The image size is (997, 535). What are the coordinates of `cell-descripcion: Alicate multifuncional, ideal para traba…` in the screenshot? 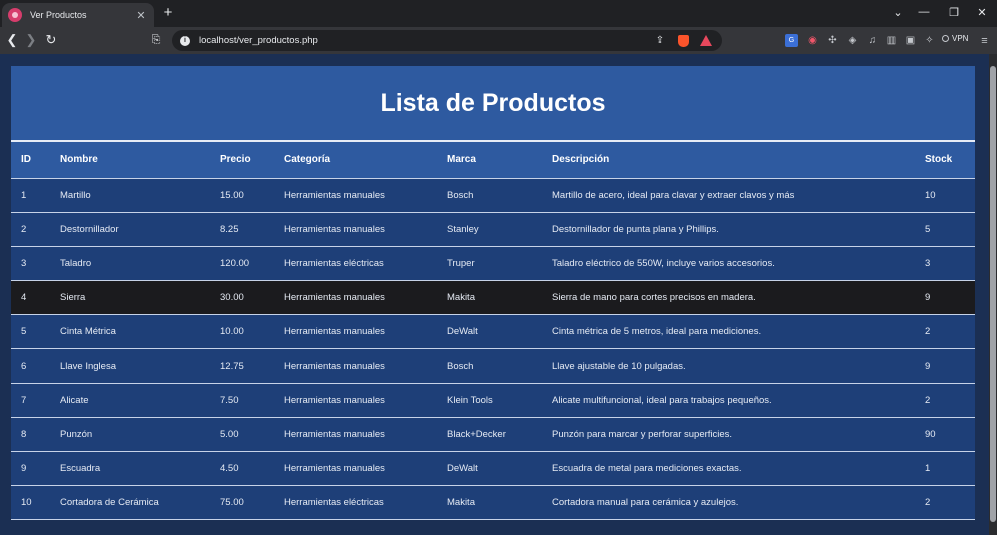 It's located at (728, 400).